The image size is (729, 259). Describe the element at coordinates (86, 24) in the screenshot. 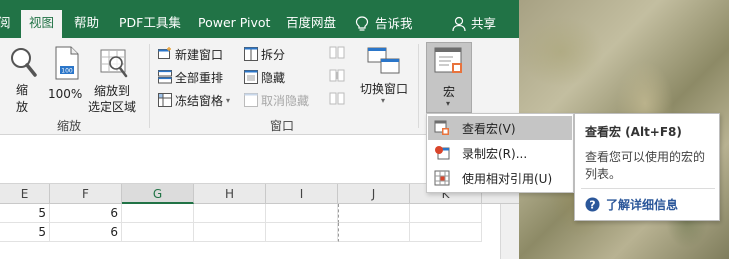

I see `tab-help: 帮助` at that location.